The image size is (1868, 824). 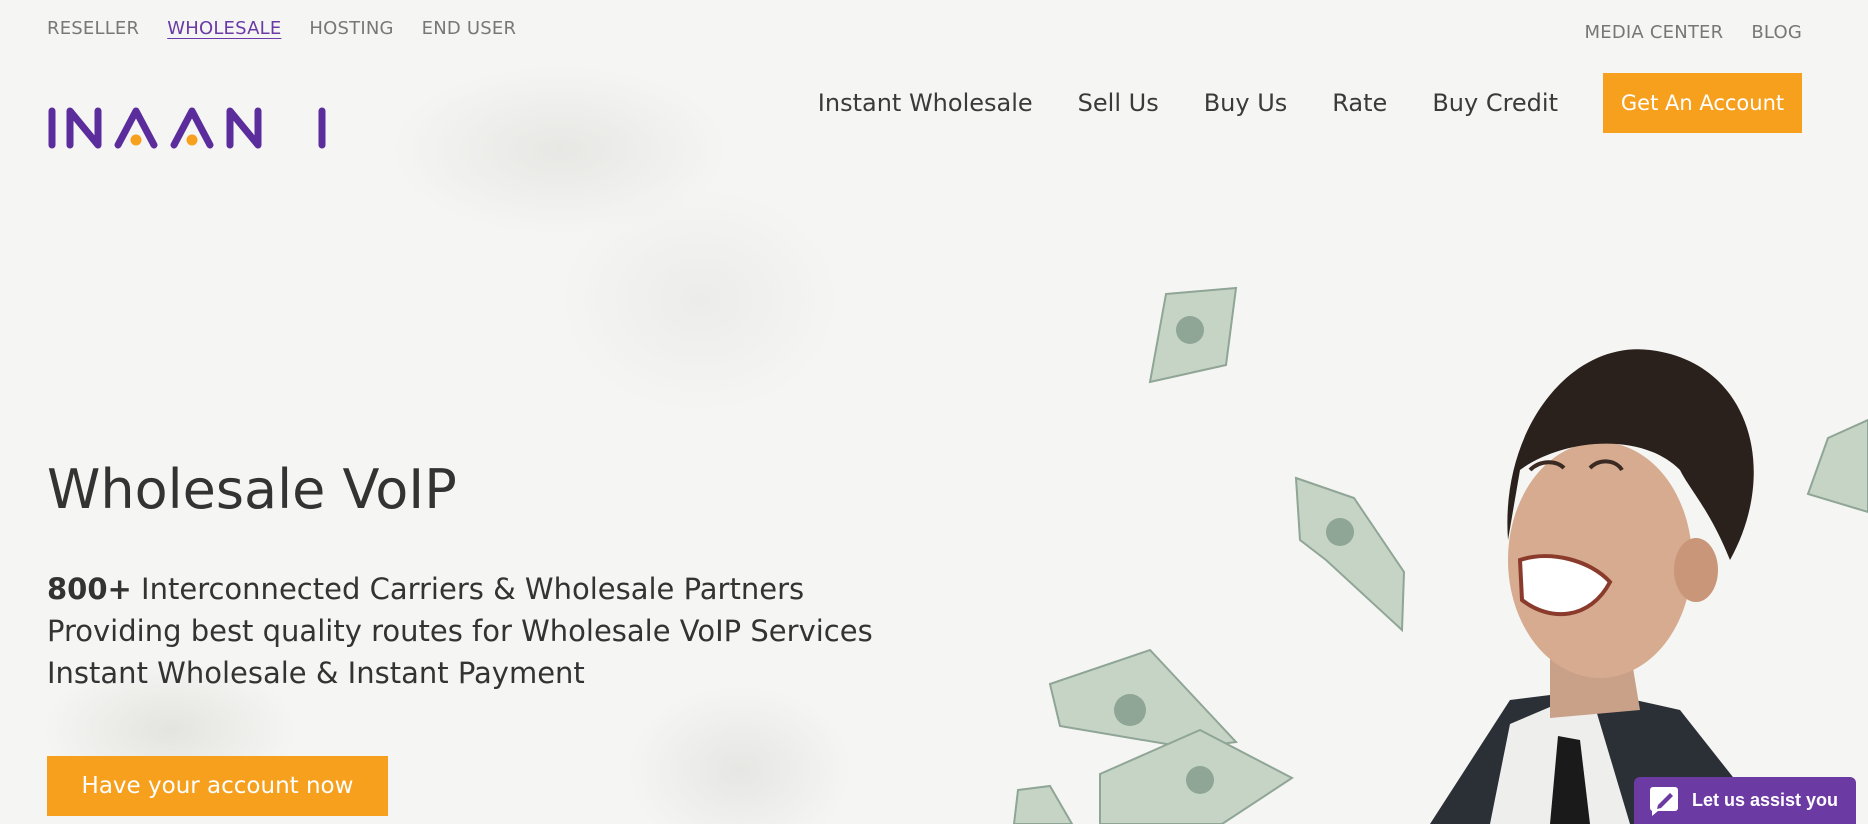 I want to click on nav-instant-wholesale: Instant Wholesale, so click(x=925, y=103).